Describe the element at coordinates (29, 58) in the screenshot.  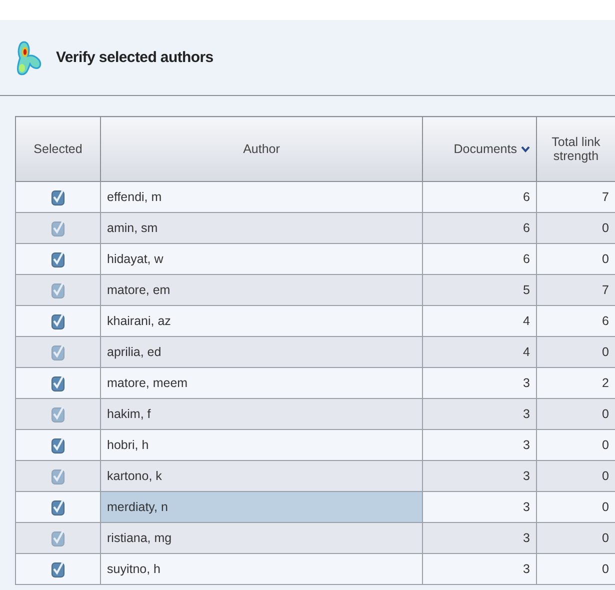
I see `logo-icon` at that location.